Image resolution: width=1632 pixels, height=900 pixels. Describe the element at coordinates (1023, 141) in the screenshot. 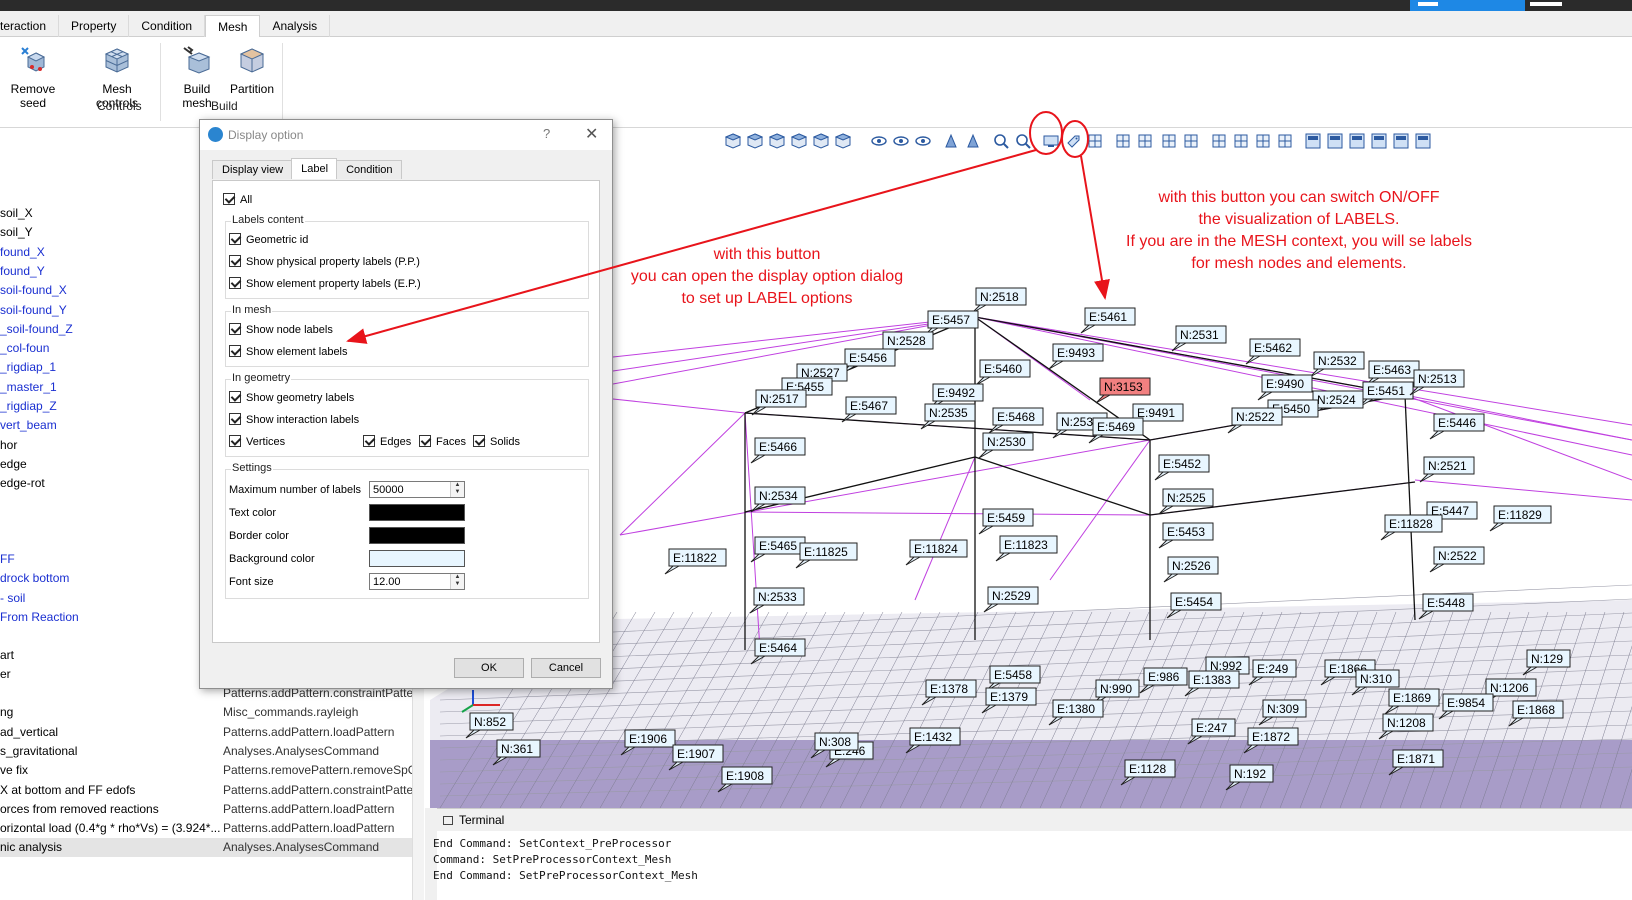

I see `zoom-fit-icon` at that location.